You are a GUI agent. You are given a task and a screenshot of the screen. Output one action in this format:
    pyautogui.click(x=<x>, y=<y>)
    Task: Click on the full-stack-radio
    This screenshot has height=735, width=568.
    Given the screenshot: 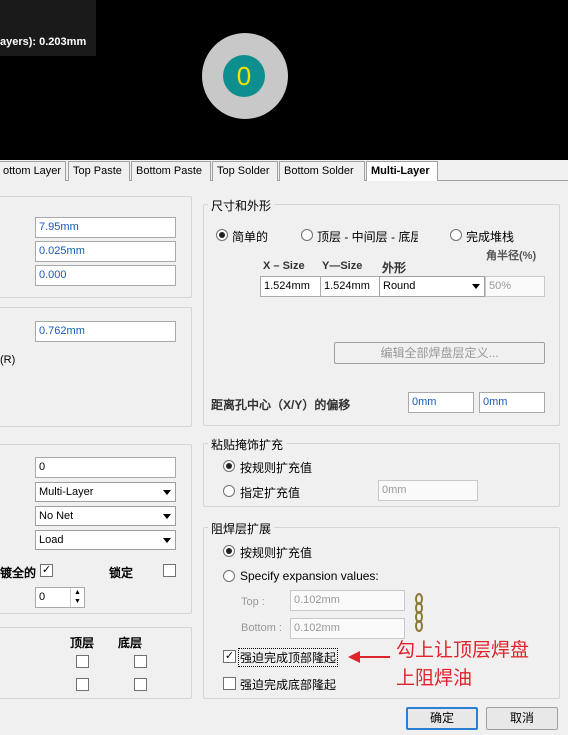 What is the action you would take?
    pyautogui.click(x=456, y=235)
    